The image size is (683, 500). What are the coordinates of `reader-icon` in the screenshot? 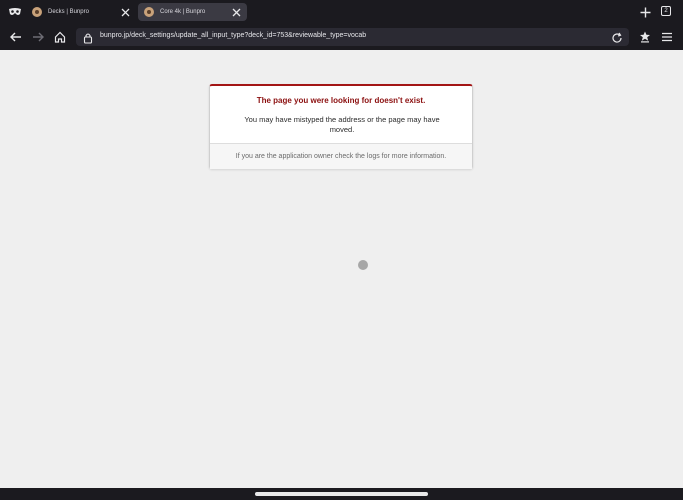 It's located at (645, 37).